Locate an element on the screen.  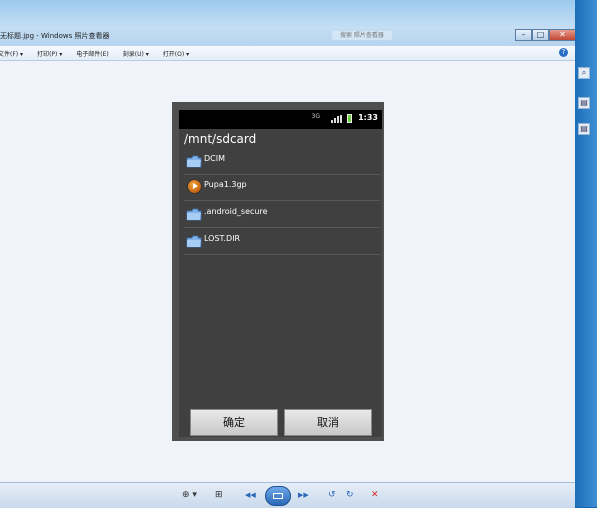
file-row-dcim: DCIM is located at coordinates (282, 162).